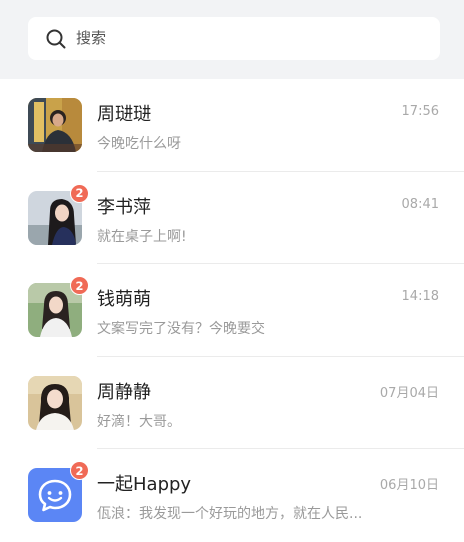 This screenshot has width=464, height=542. Describe the element at coordinates (124, 114) in the screenshot. I see `chat-name: 周琎琎` at that location.